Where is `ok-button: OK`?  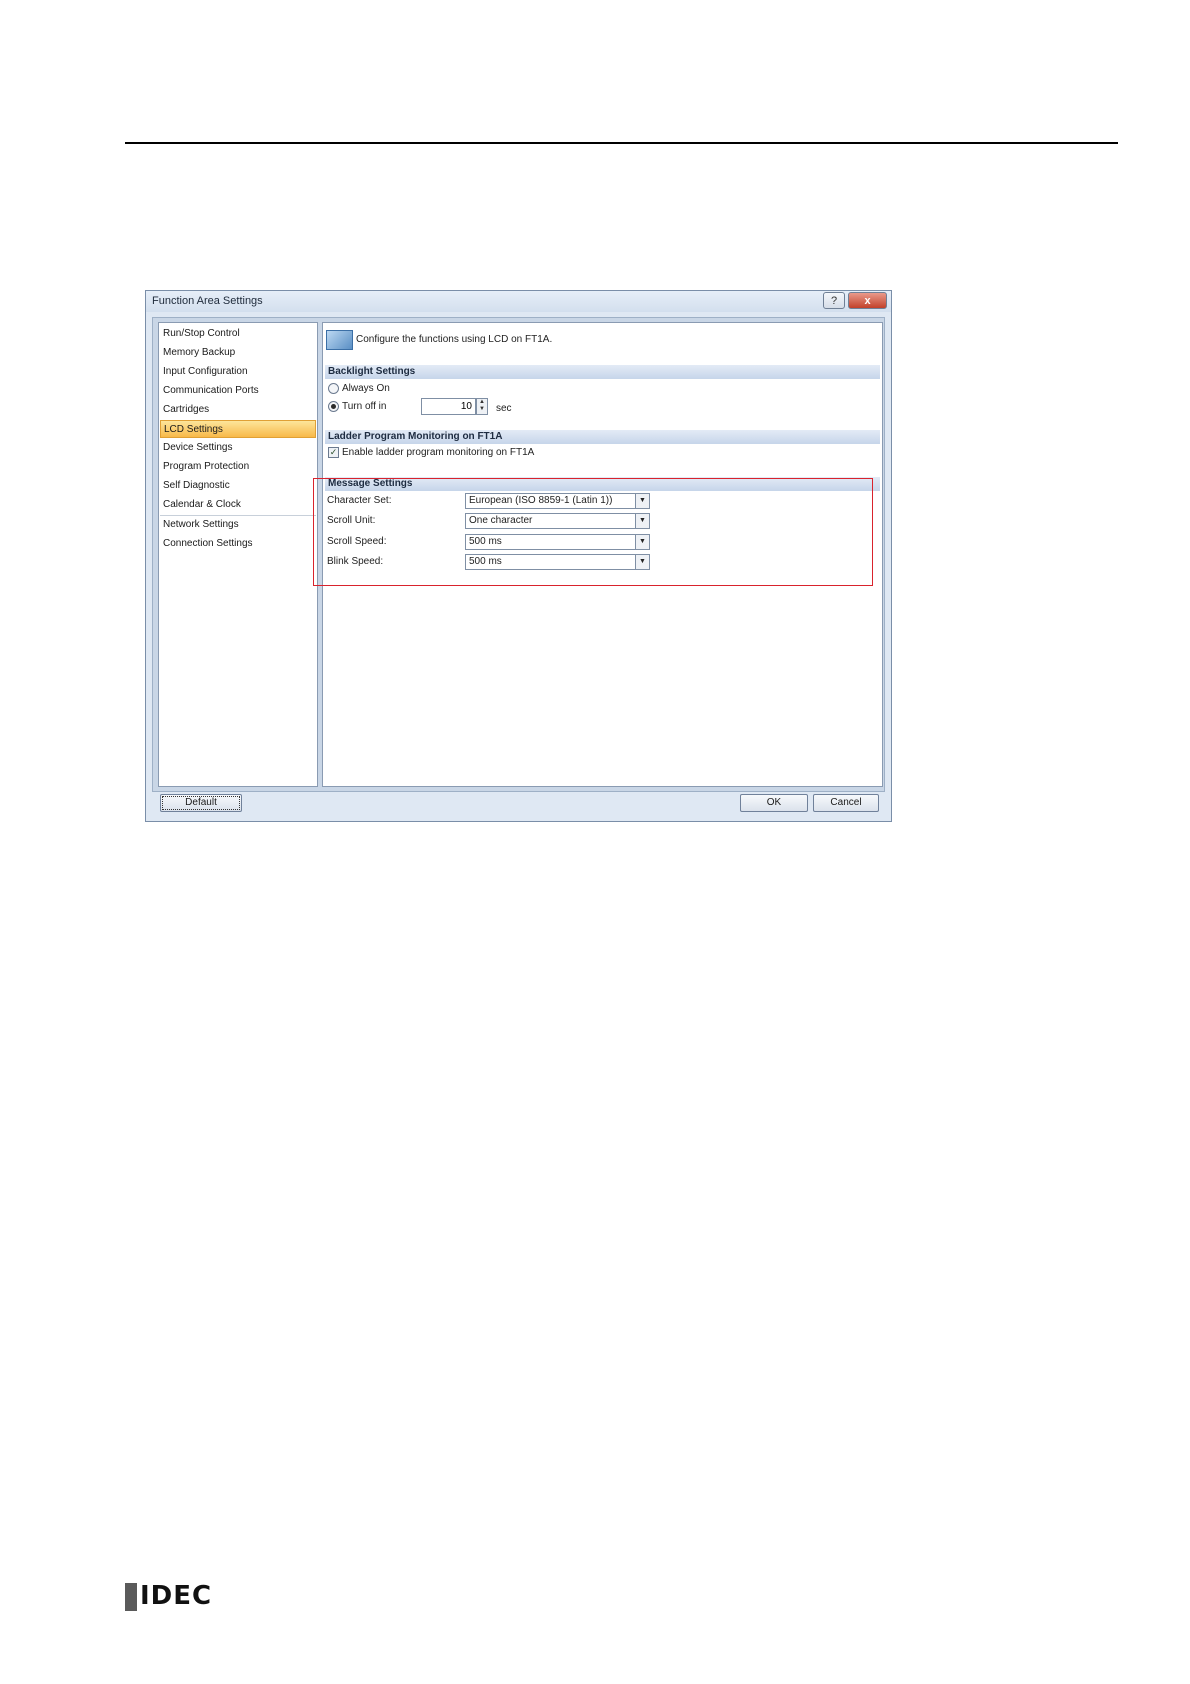
ok-button: OK is located at coordinates (774, 803).